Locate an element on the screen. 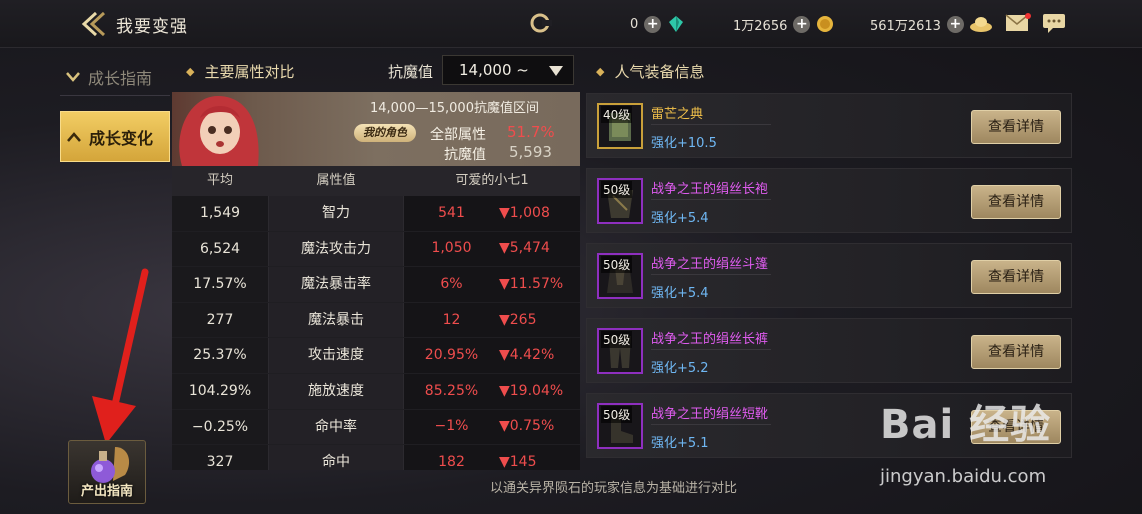 This screenshot has width=1142, height=514. row-player-cell: 1,050 ▼5,474 is located at coordinates (492, 249).